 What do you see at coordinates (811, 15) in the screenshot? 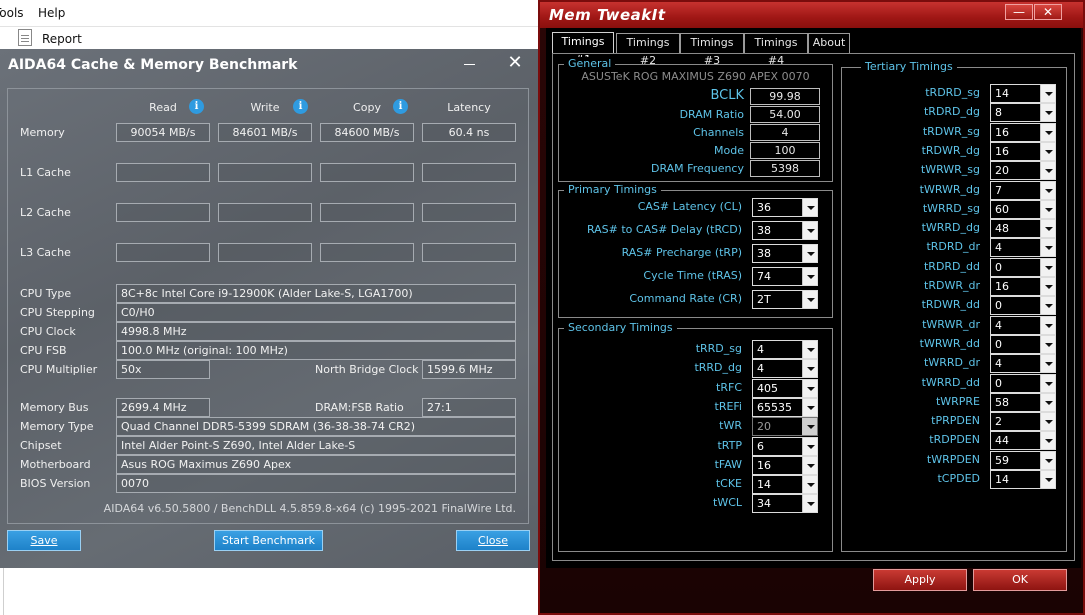
I see `memtweakit-title-bar: Mem TweakIt — ✕` at bounding box center [811, 15].